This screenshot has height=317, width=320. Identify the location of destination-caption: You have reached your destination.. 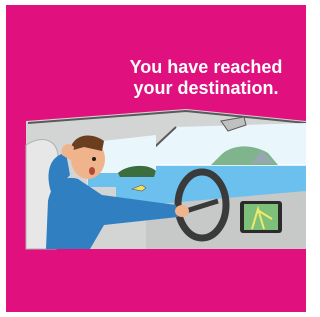
(206, 78).